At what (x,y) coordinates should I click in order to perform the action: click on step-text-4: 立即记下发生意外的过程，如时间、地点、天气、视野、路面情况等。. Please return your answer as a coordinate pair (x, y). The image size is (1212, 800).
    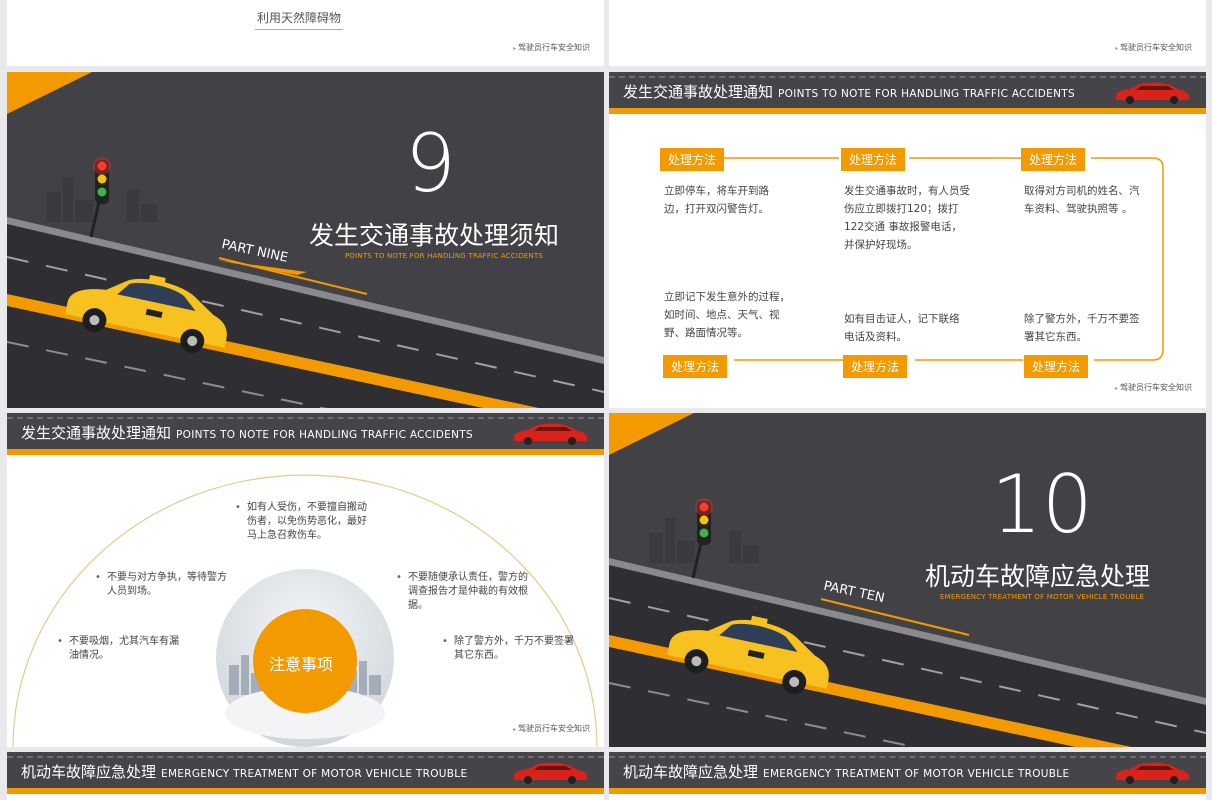
    Looking at the image, I should click on (727, 315).